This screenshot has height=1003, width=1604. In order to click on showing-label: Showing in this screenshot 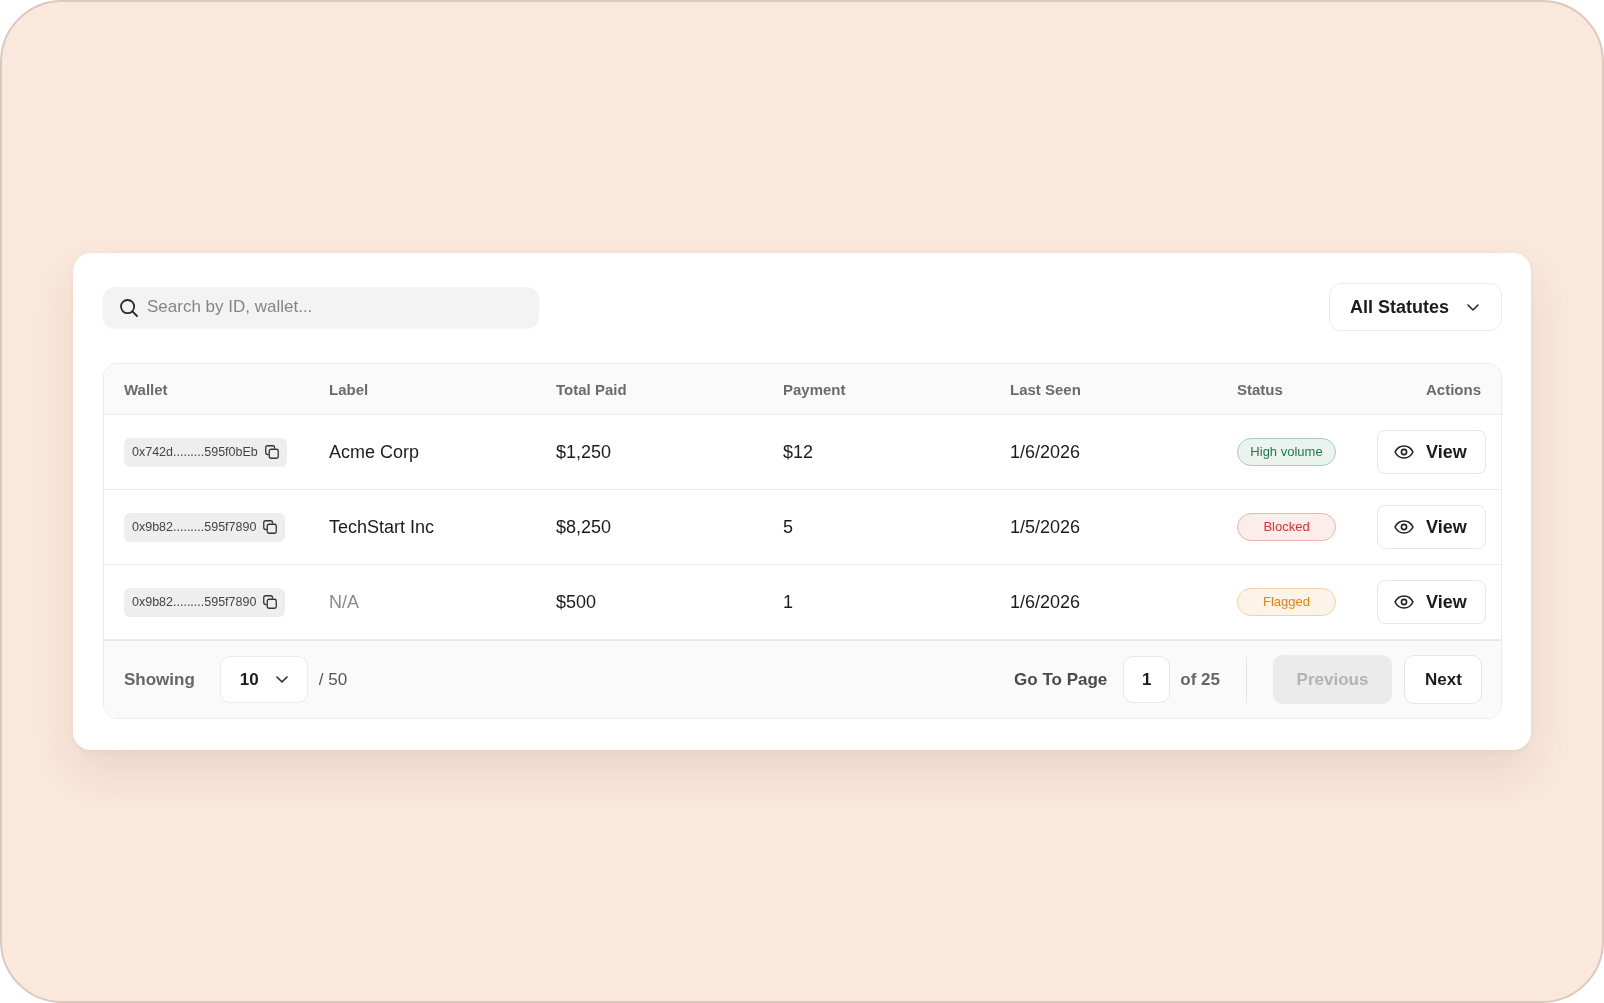, I will do `click(159, 679)`.